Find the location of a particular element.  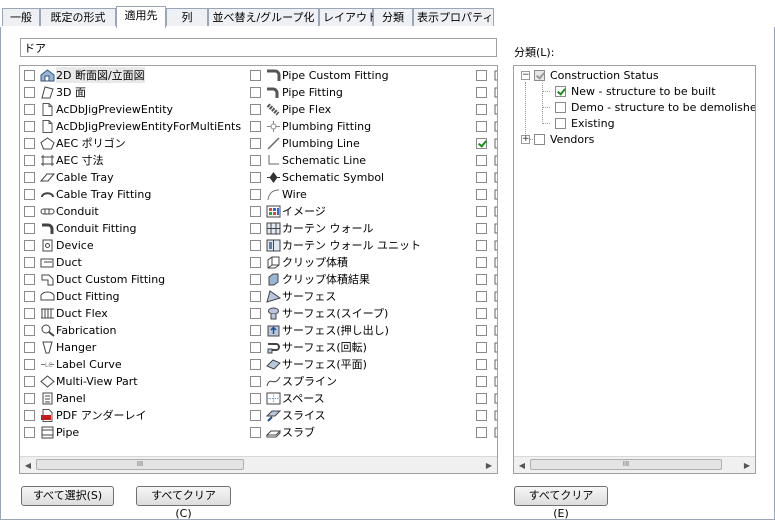

object-list-item: Hanger is located at coordinates (60, 347).